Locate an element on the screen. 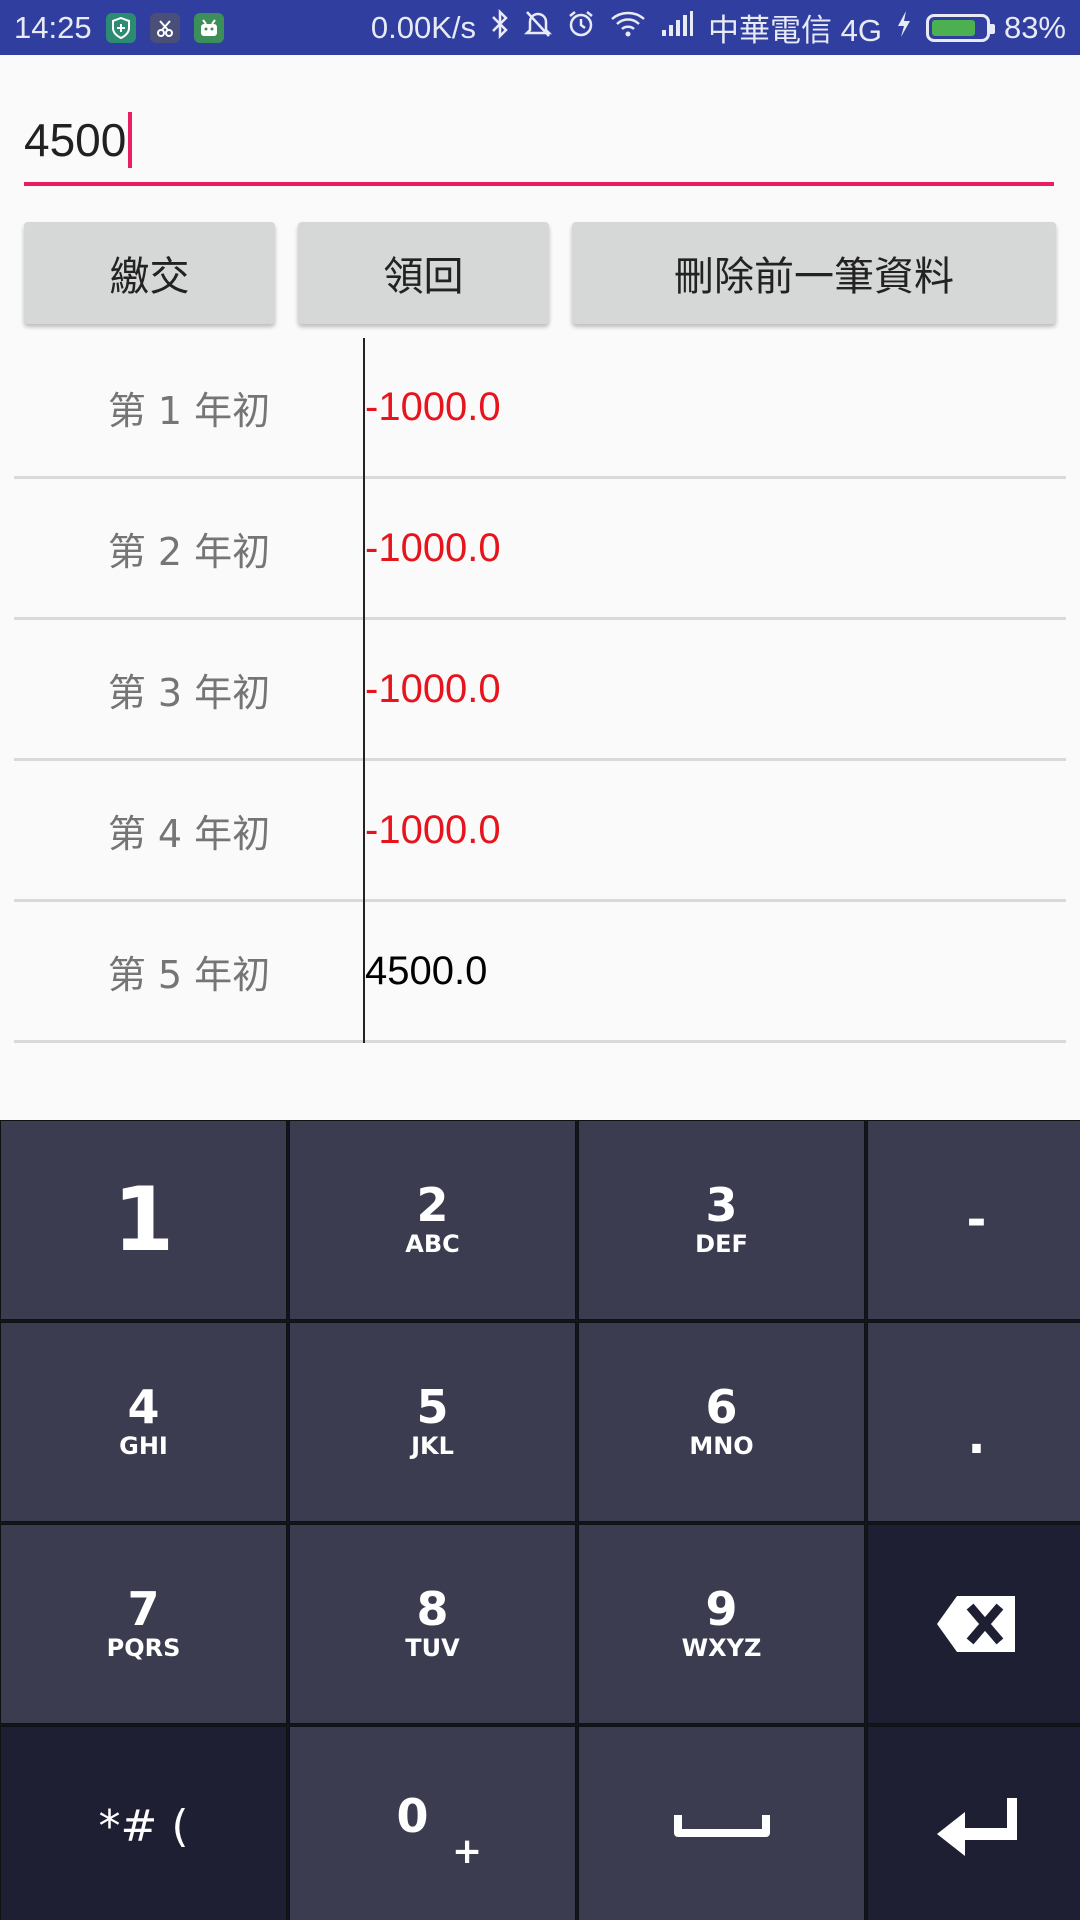 The height and width of the screenshot is (1920, 1080). key-letters: + is located at coordinates (467, 1851).